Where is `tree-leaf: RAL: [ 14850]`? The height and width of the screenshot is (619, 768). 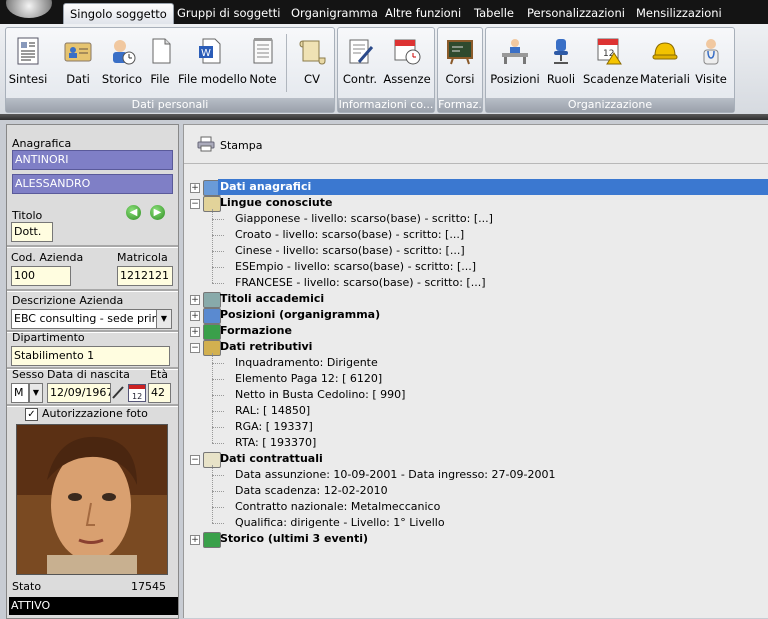
tree-leaf: RAL: [ 14850] is located at coordinates (272, 411).